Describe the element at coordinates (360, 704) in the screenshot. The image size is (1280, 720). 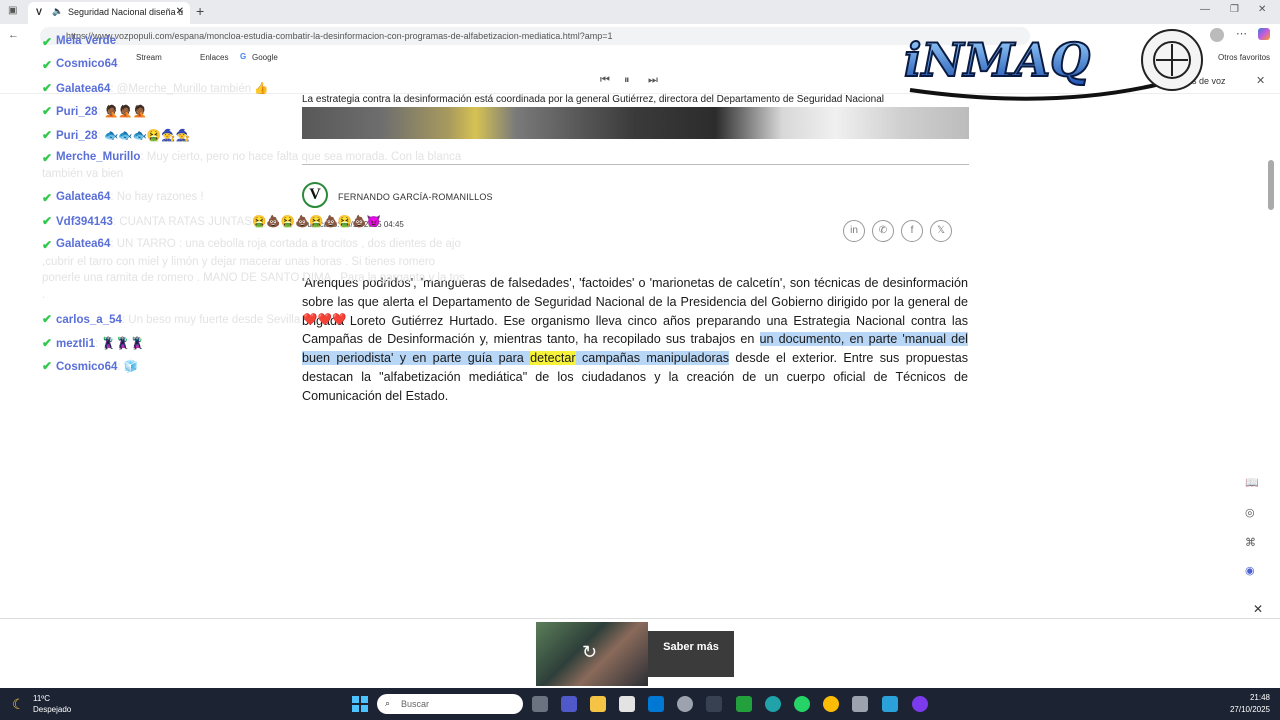
I see `windows-start-icon` at that location.